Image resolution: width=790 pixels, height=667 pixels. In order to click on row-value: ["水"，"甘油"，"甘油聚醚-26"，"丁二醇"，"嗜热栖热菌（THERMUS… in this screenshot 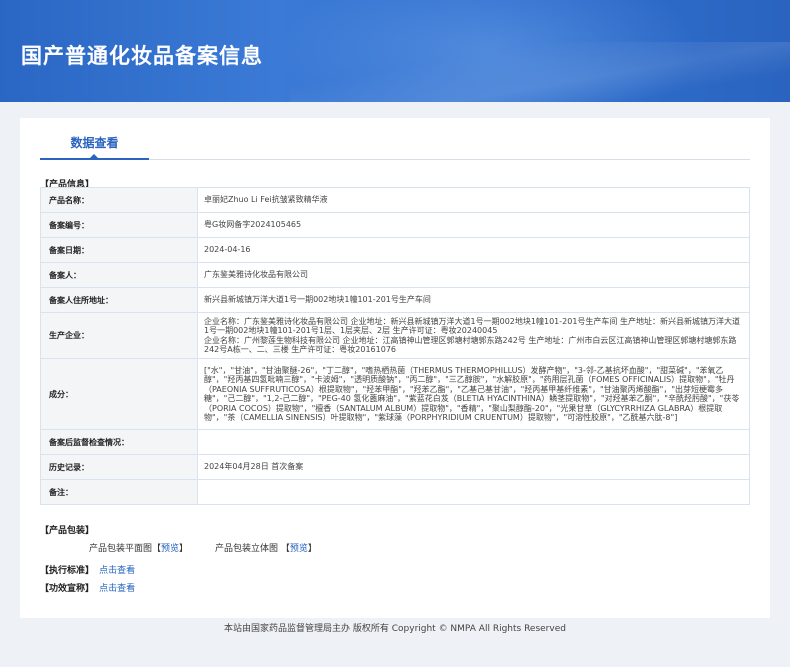, I will do `click(473, 394)`.